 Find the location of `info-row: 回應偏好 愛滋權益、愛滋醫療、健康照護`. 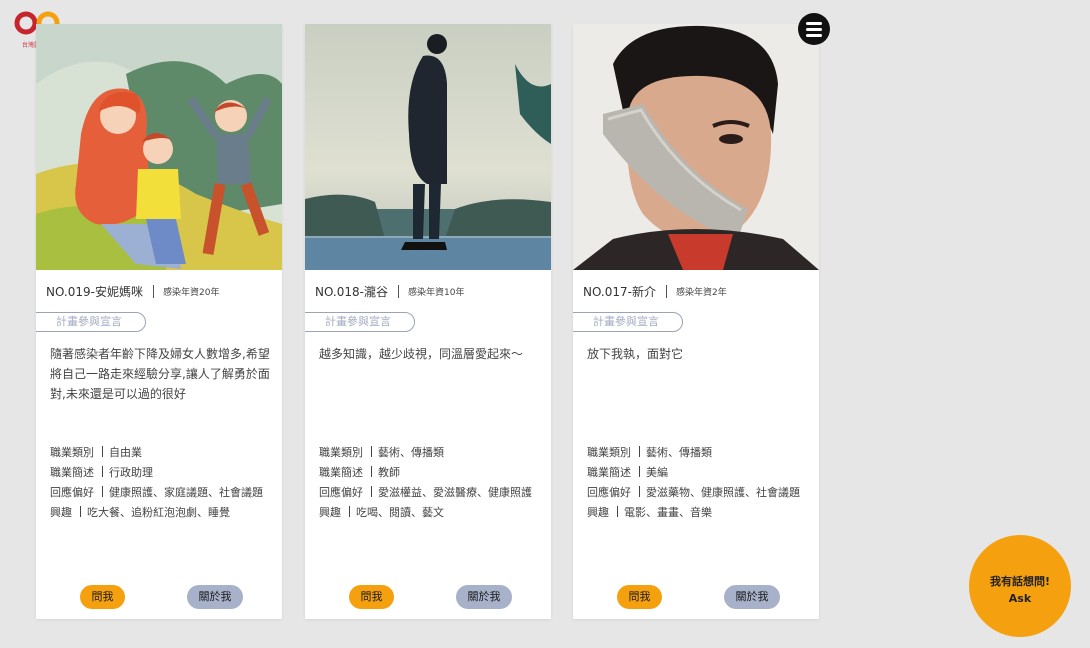

info-row: 回應偏好 愛滋權益、愛滋醫療、健康照護 is located at coordinates (425, 492).